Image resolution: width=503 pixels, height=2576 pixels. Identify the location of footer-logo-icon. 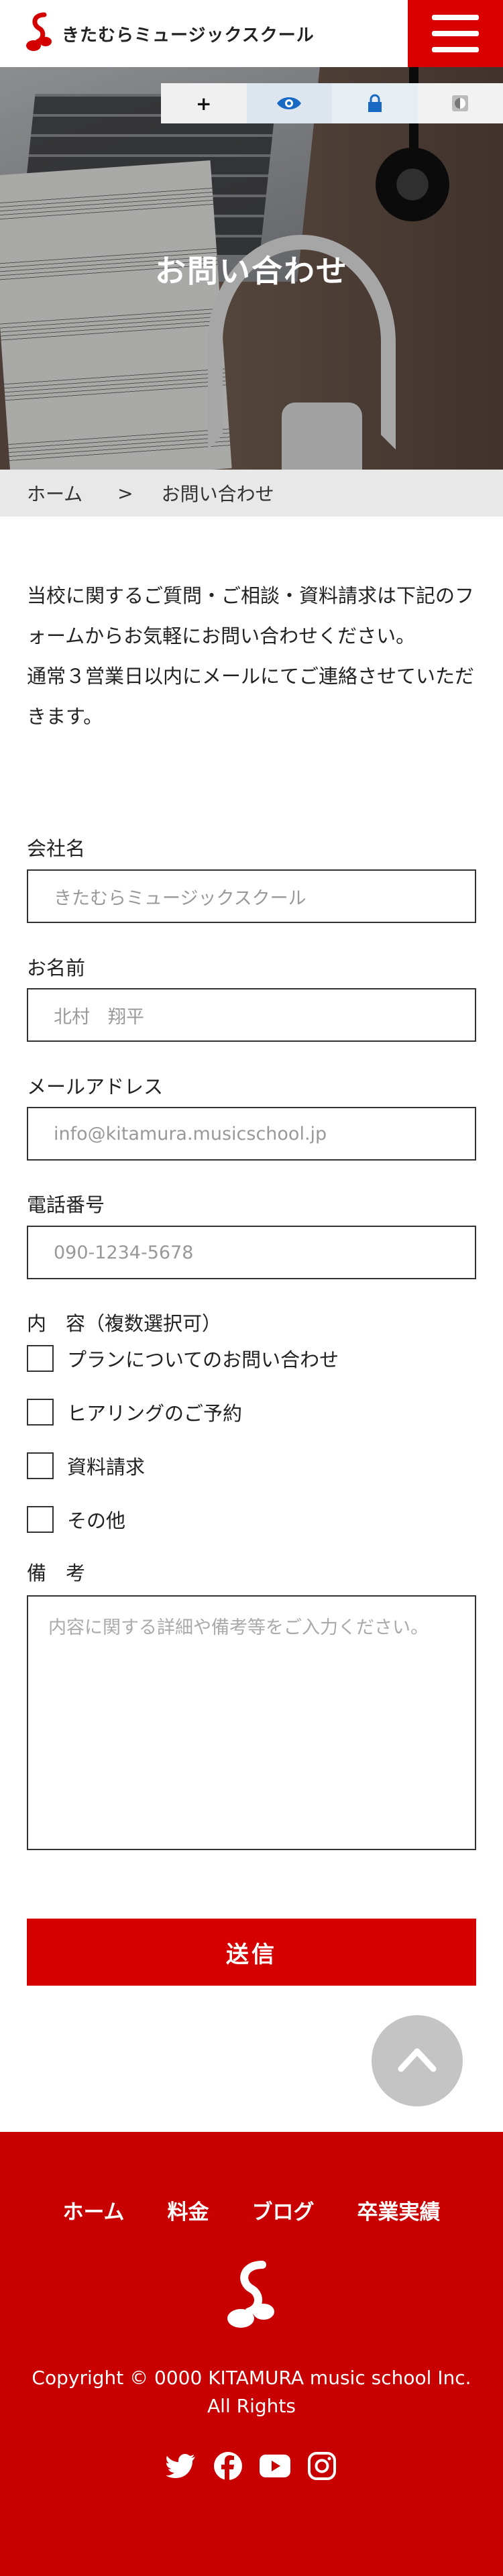
(251, 2296).